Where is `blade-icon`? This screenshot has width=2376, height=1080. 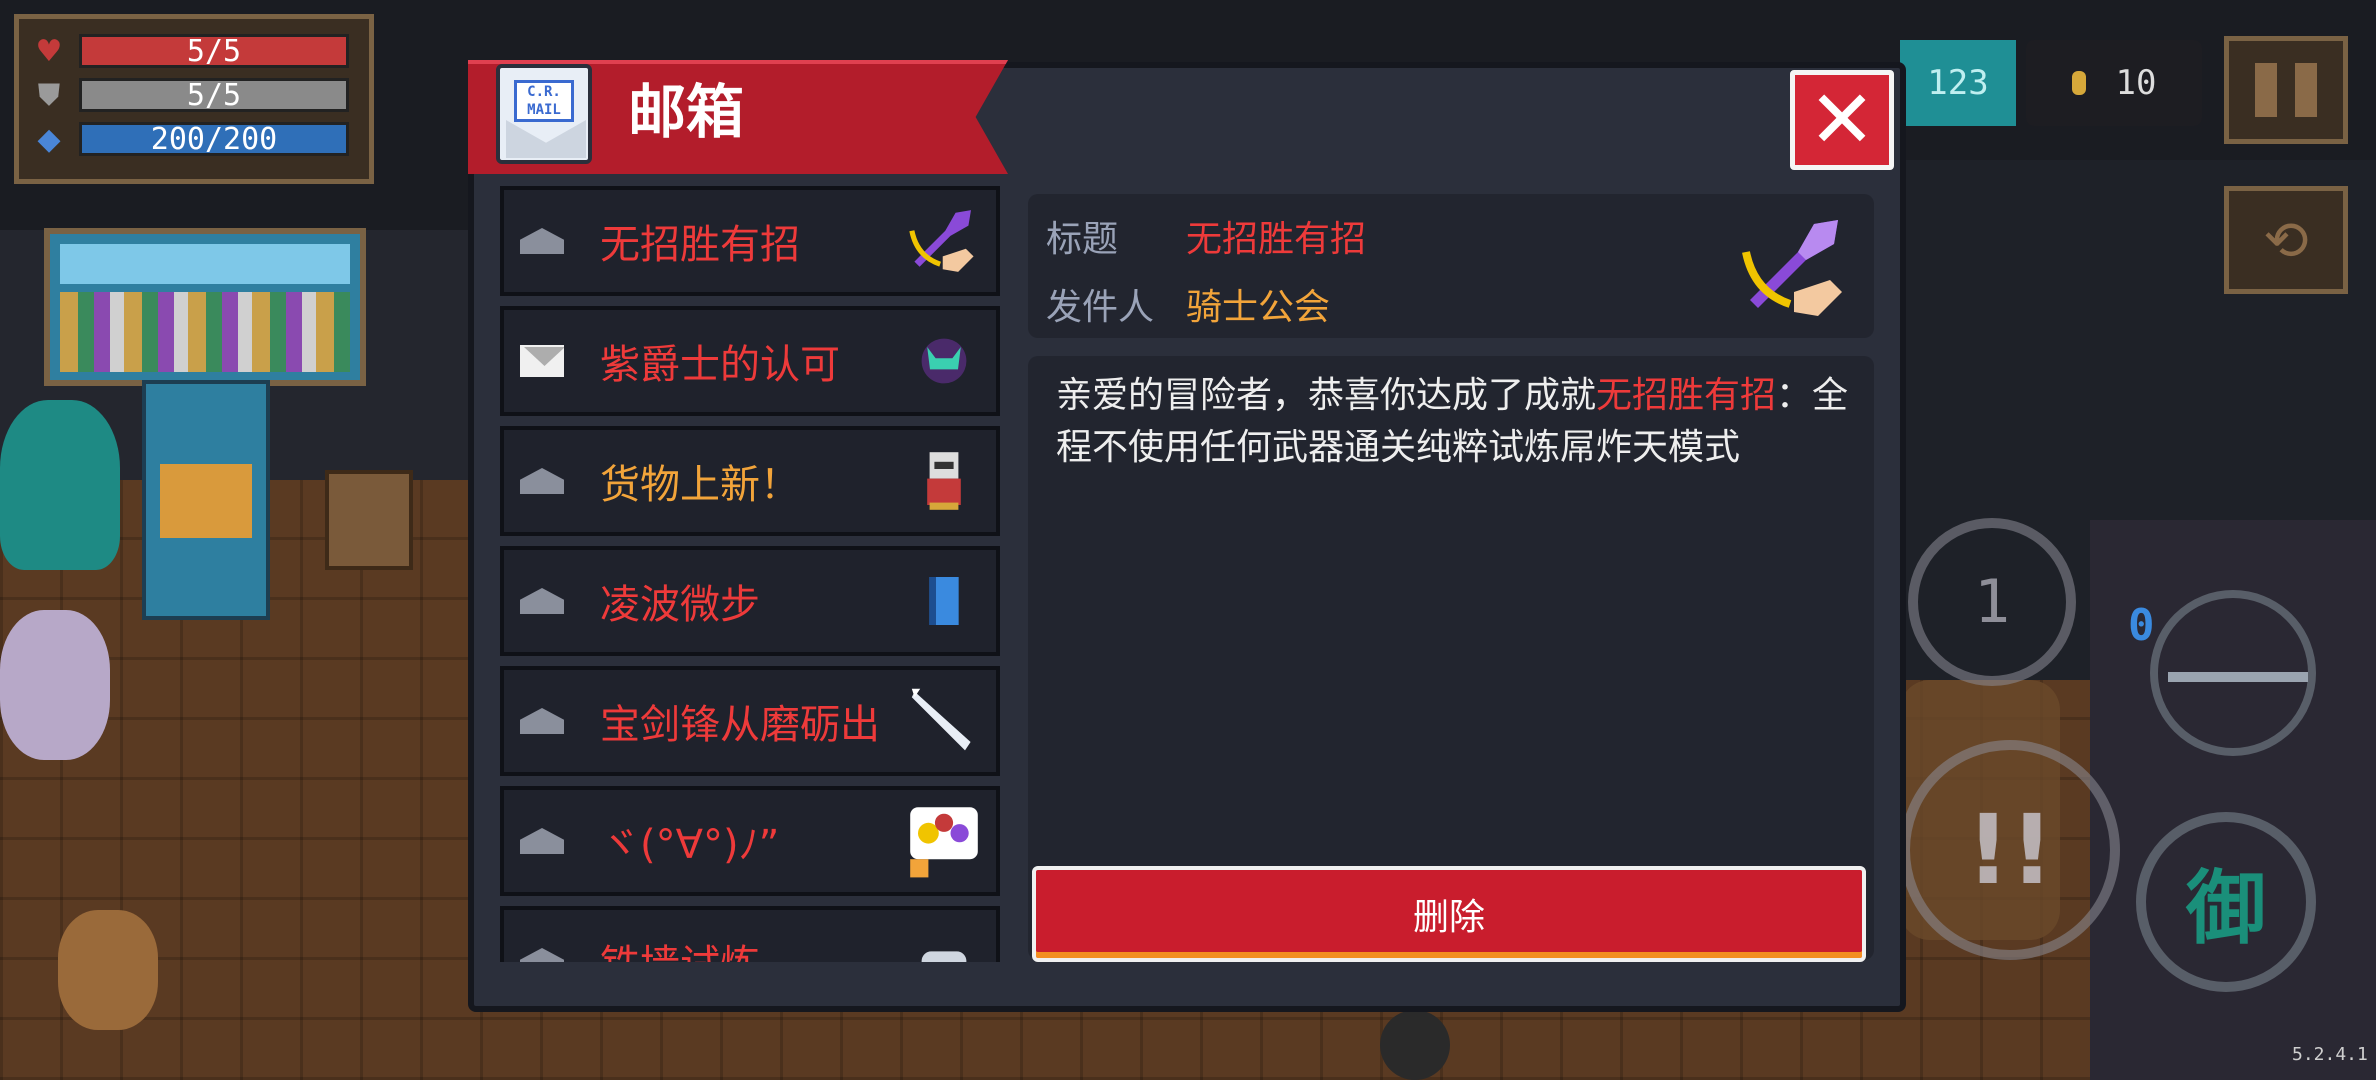 blade-icon is located at coordinates (944, 721).